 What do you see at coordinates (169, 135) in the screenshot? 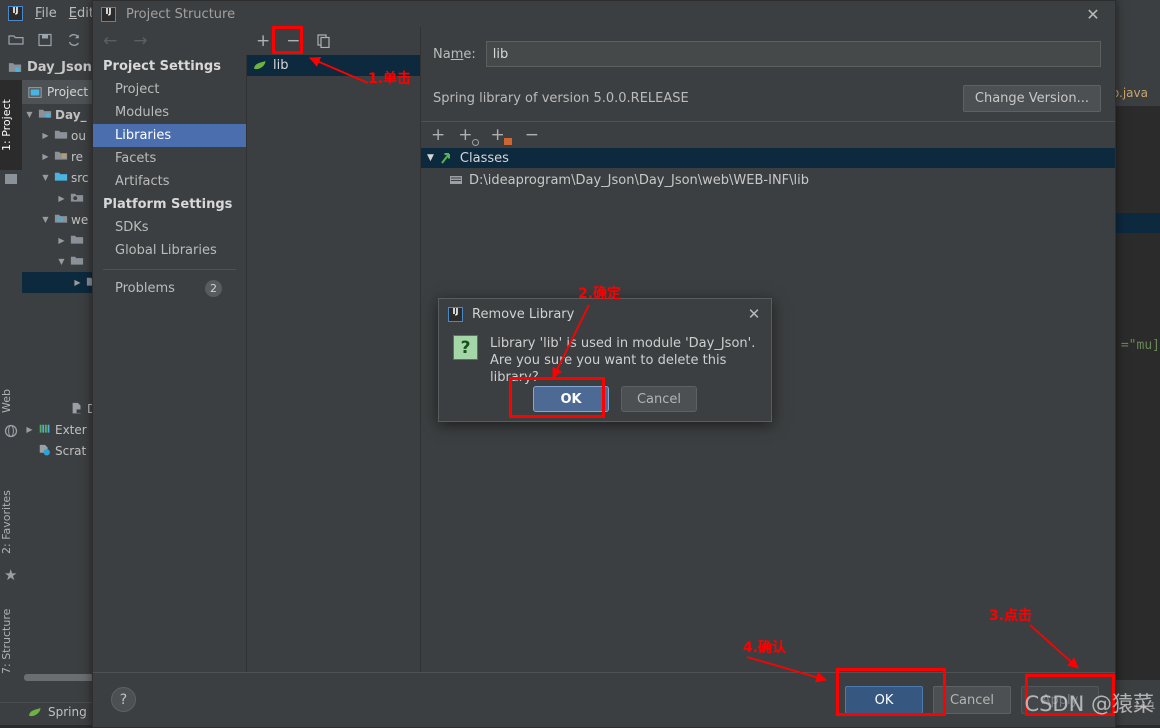
I see `sidebar-item-libraries: Libraries` at bounding box center [169, 135].